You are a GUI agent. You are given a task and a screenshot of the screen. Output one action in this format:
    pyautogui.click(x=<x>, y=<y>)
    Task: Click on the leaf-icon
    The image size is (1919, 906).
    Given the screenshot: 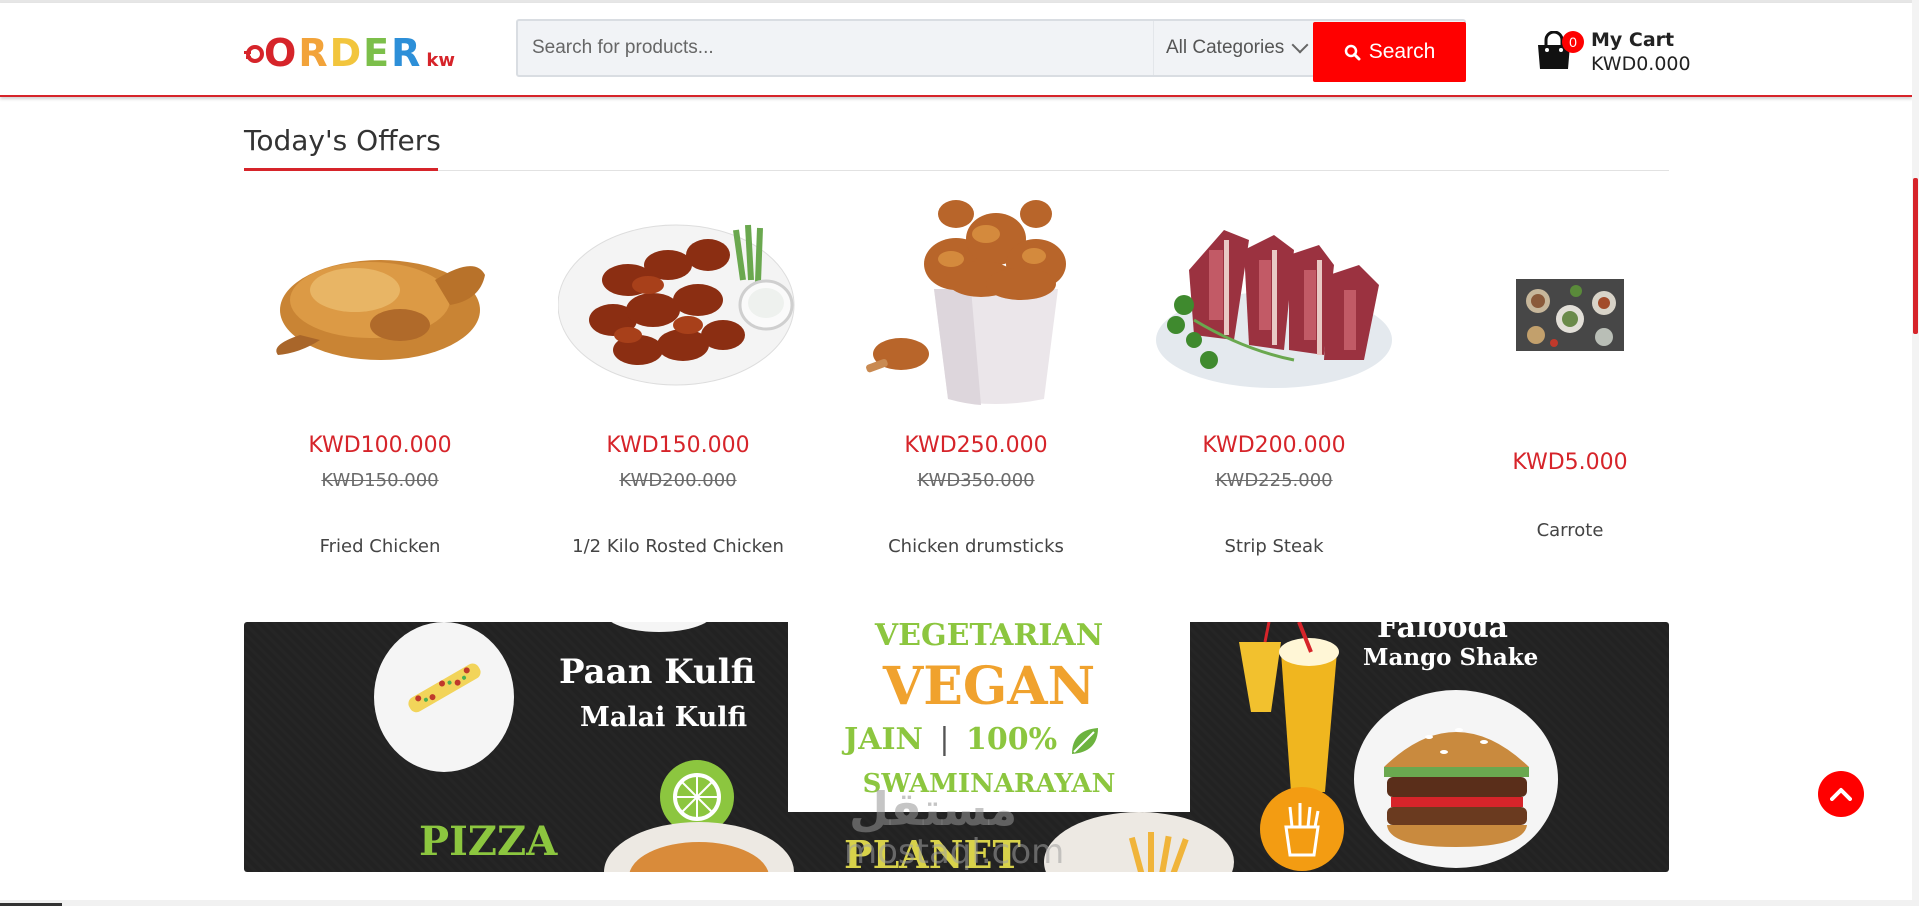 What is the action you would take?
    pyautogui.click(x=1084, y=741)
    